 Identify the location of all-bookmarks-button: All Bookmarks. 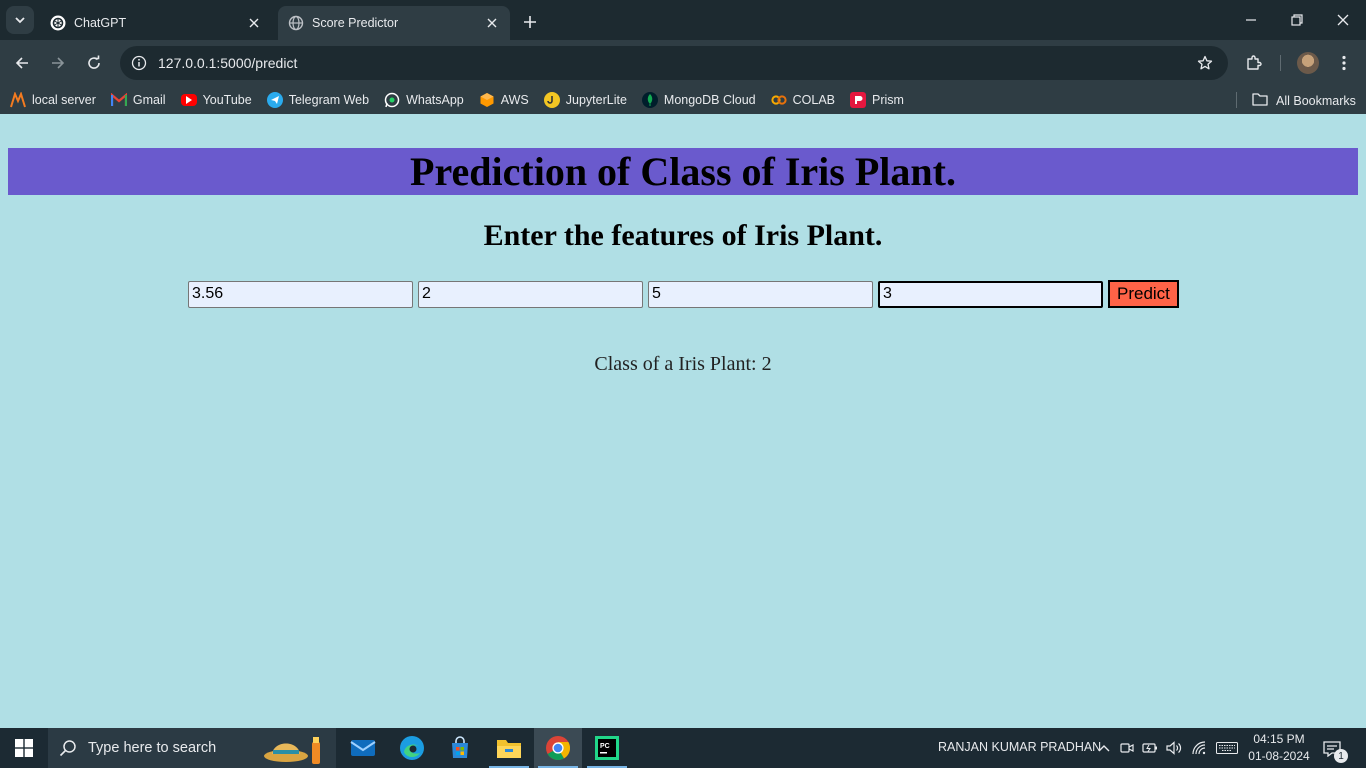
(1304, 100).